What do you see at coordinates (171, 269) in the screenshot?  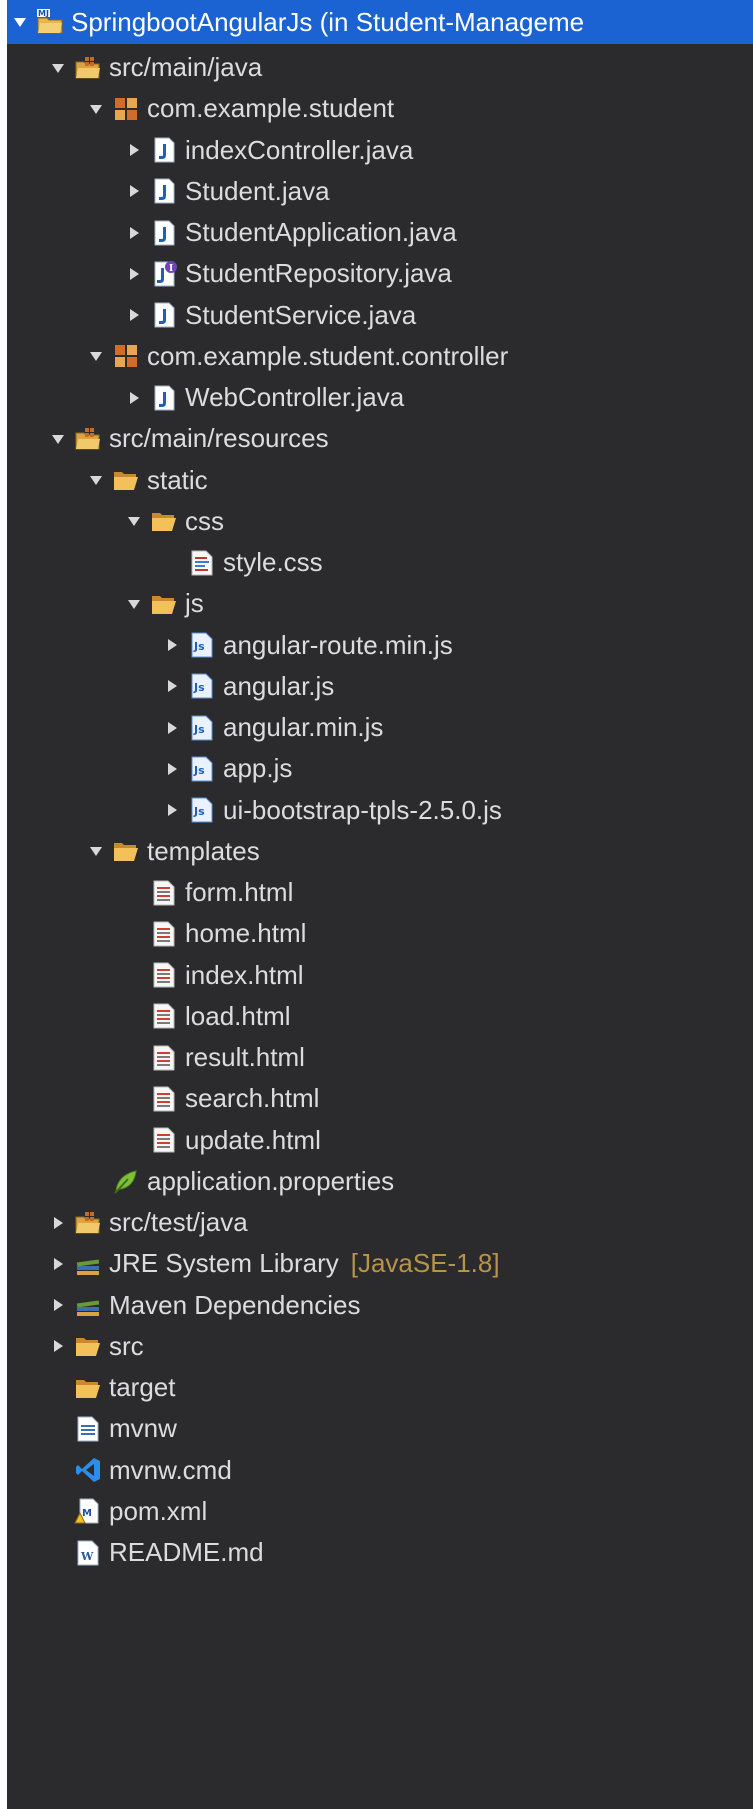 I see `svg-text: I` at bounding box center [171, 269].